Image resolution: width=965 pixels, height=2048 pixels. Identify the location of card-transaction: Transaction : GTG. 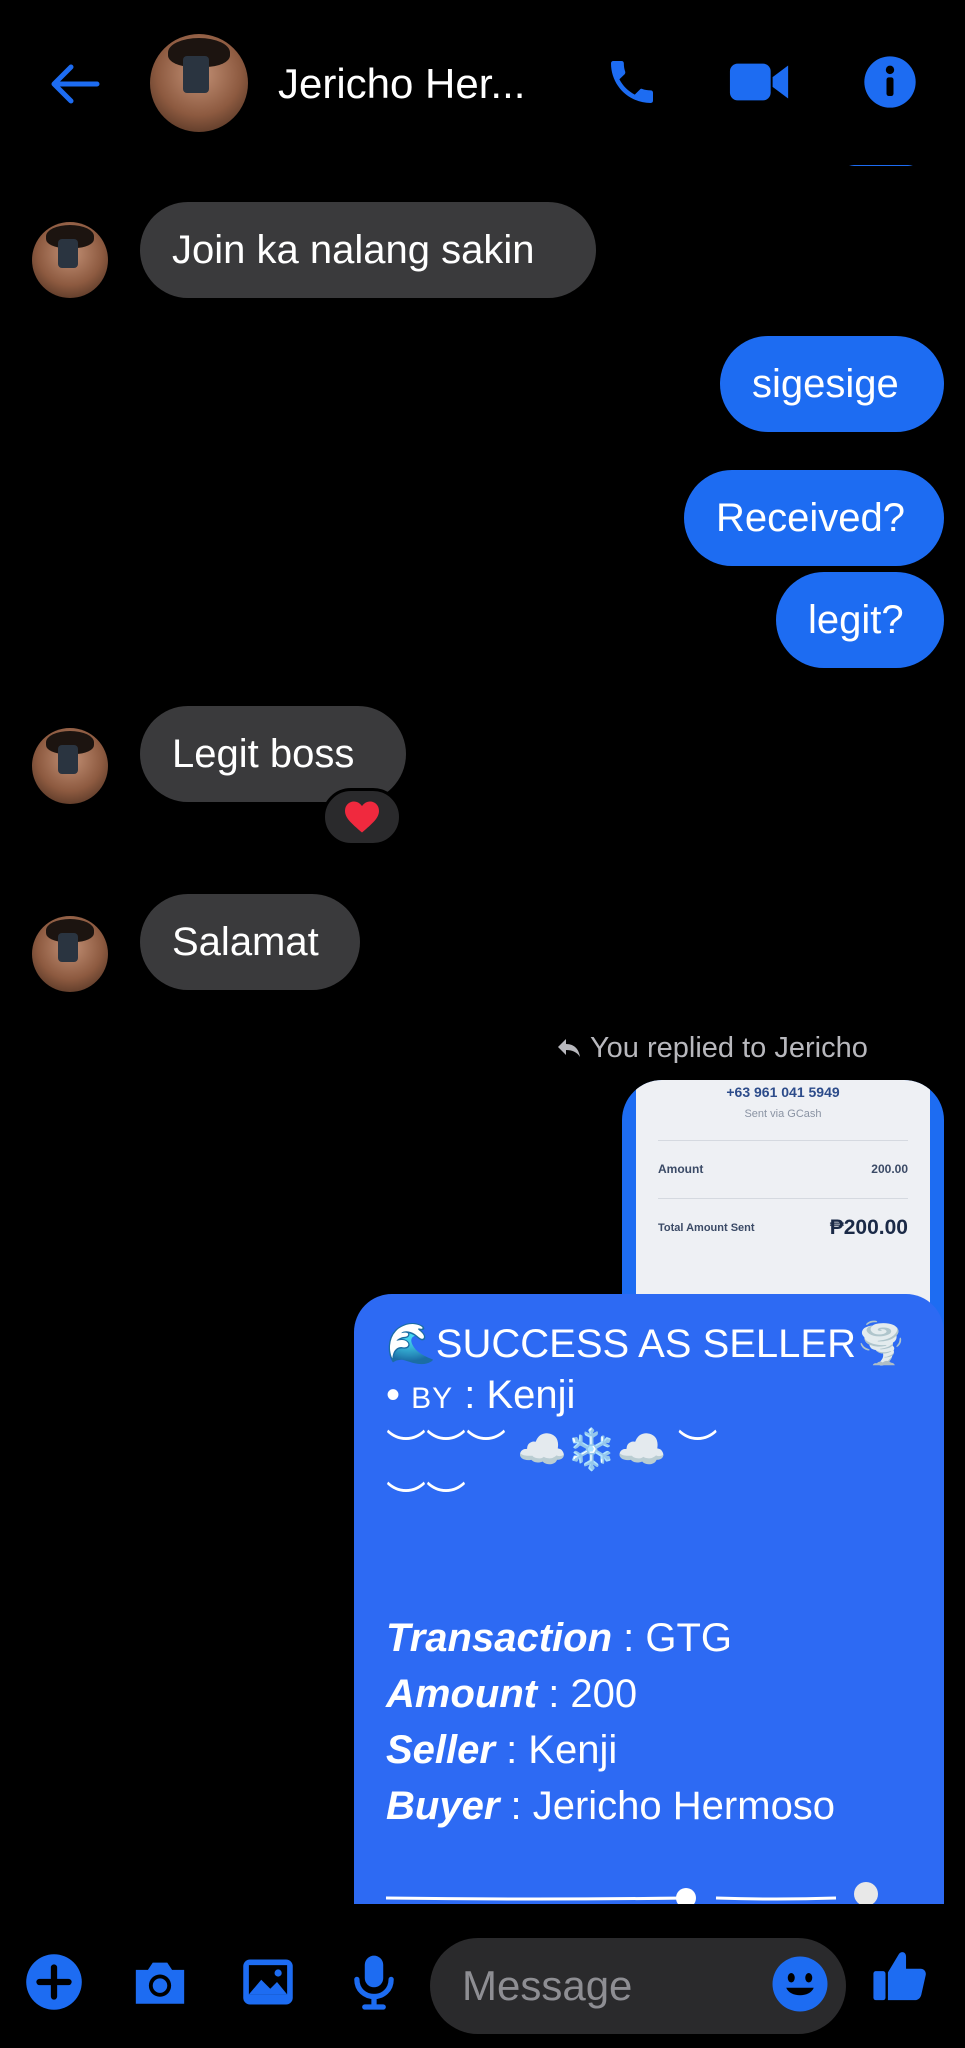
(559, 1638).